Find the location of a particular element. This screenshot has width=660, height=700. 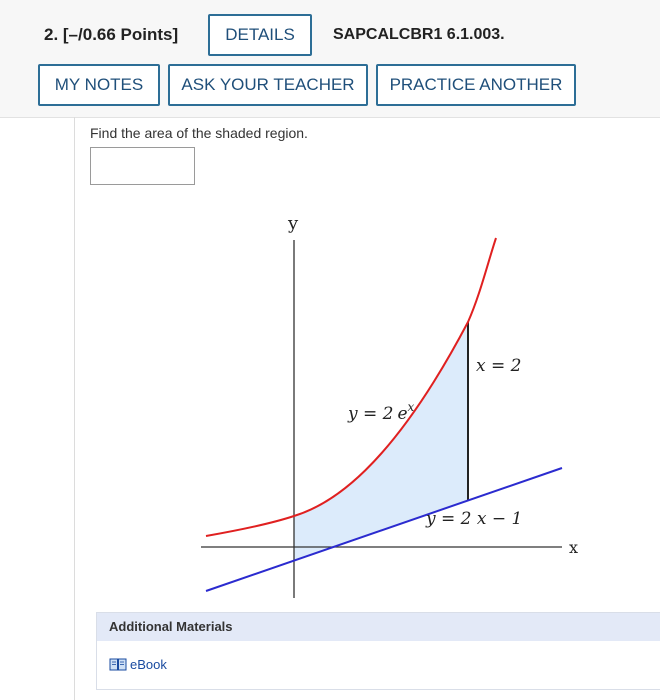

vertical-line-label: x = 2 is located at coordinates (498, 366).